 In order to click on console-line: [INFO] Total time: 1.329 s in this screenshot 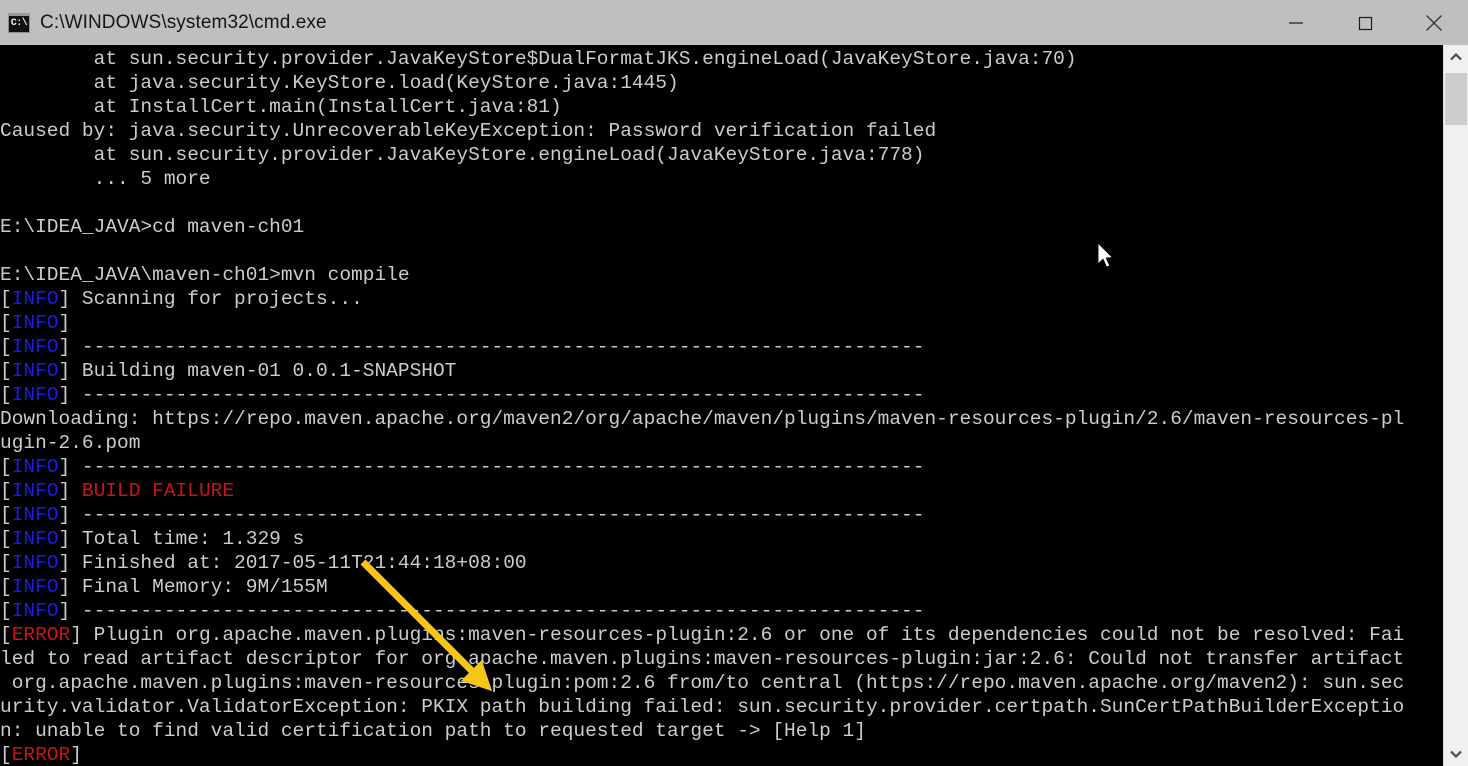, I will do `click(721, 539)`.